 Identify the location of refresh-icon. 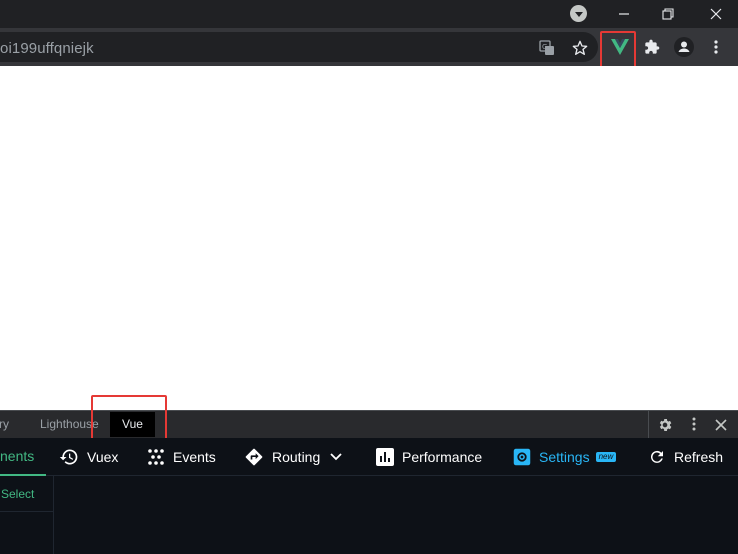
(656, 456).